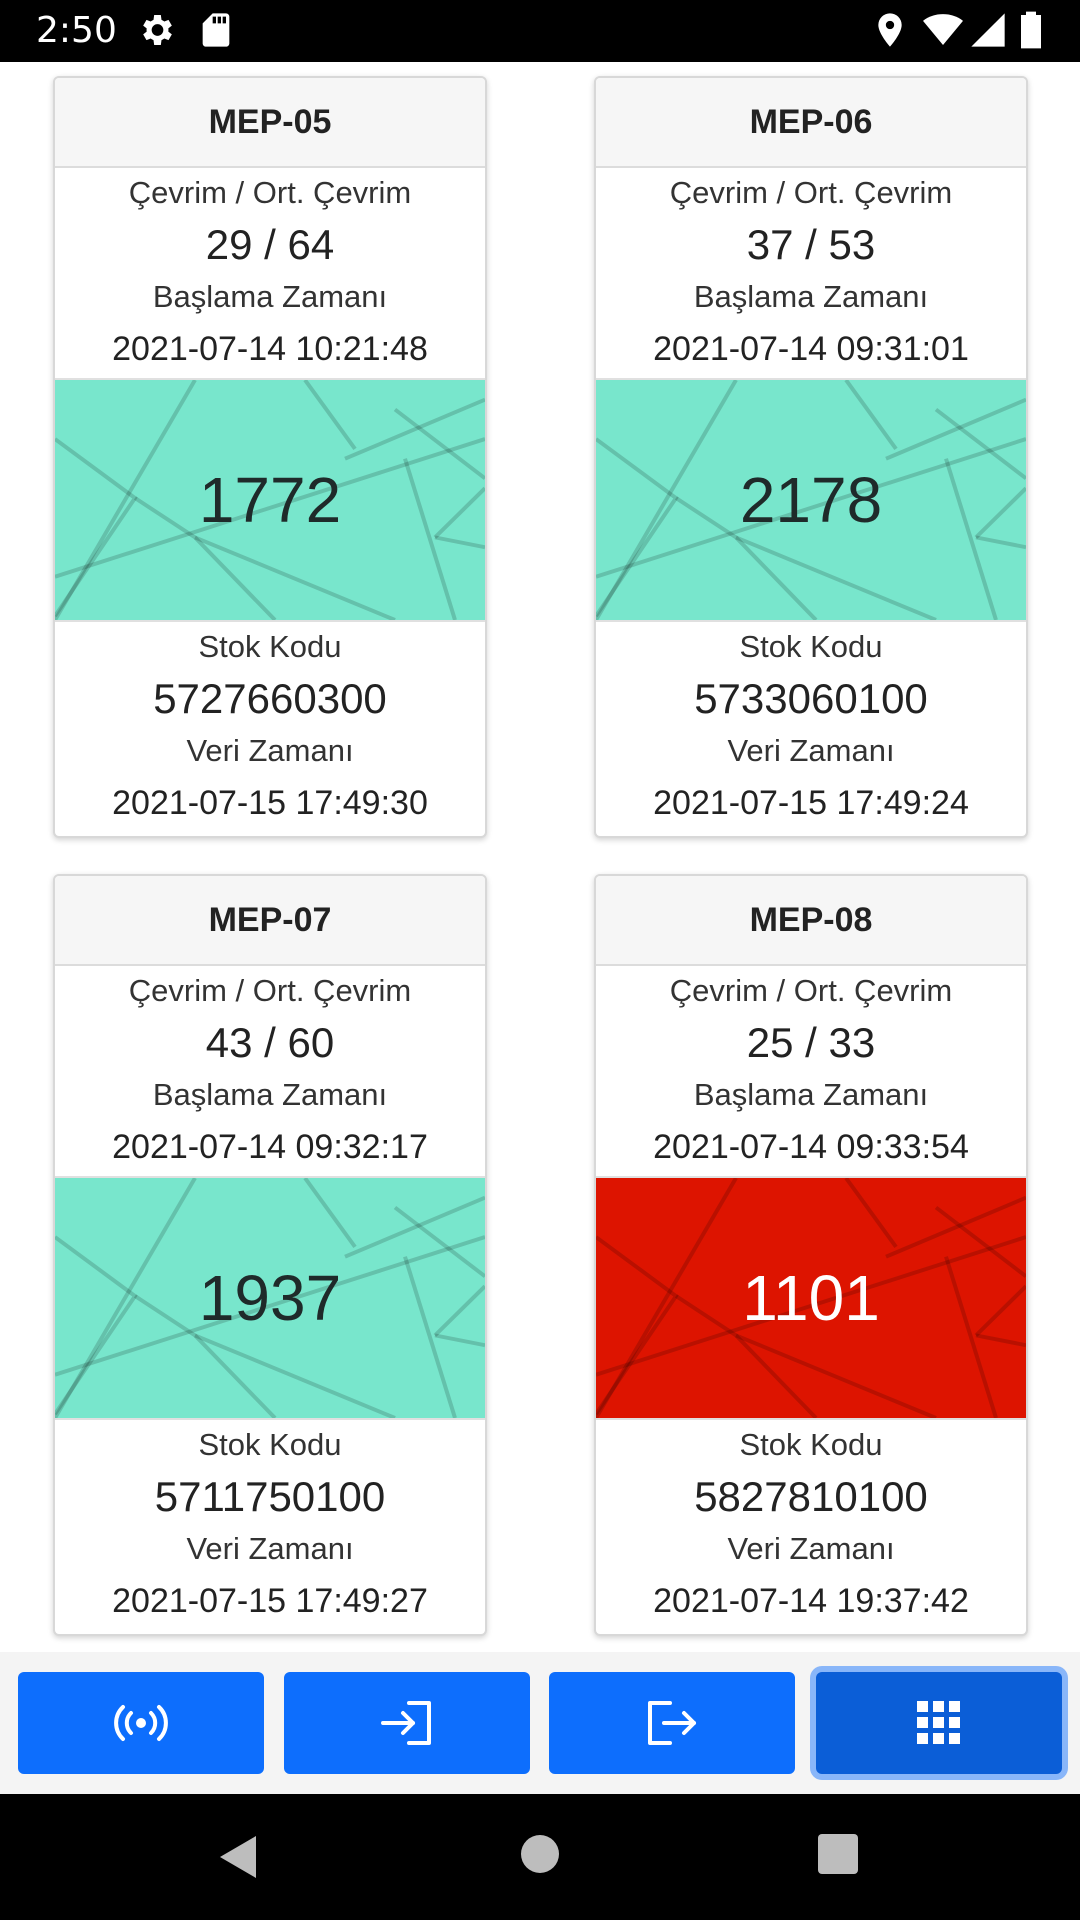 This screenshot has height=1920, width=1080. I want to click on sign-out-icon, so click(672, 1723).